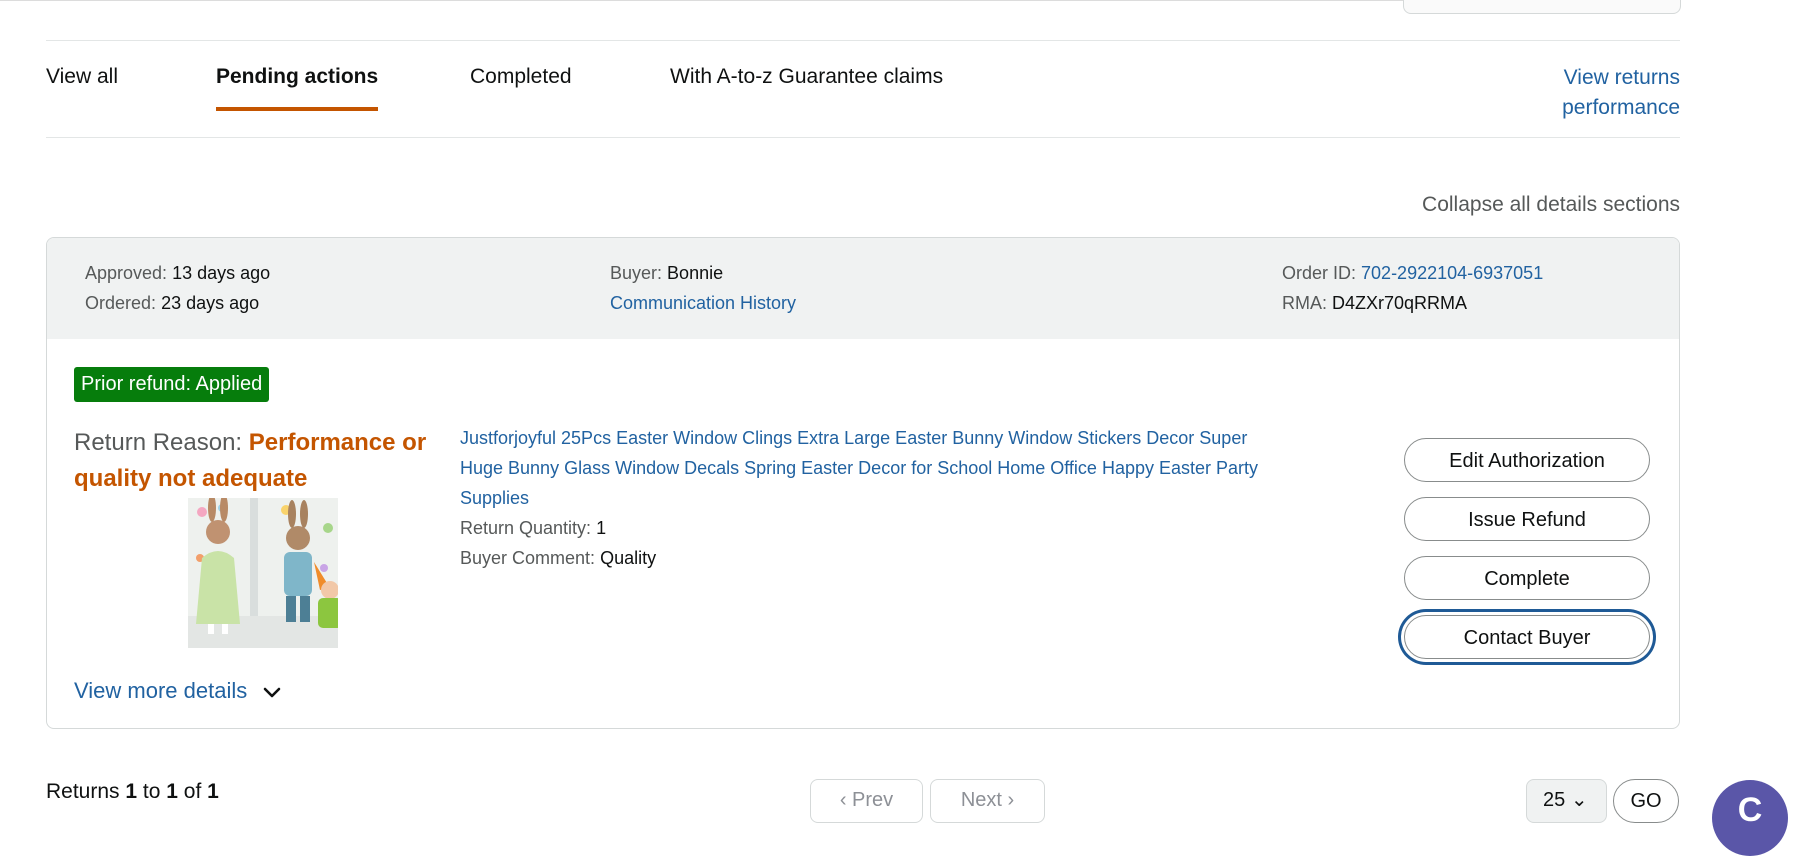 Image resolution: width=1803 pixels, height=856 pixels. Describe the element at coordinates (1319, 273) in the screenshot. I see `order-id-label: Order ID:` at that location.